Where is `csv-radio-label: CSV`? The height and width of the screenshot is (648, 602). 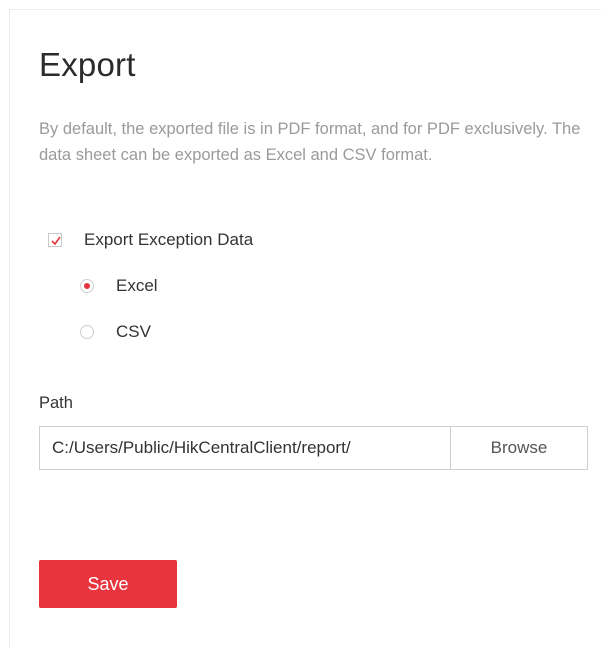
csv-radio-label: CSV is located at coordinates (133, 331).